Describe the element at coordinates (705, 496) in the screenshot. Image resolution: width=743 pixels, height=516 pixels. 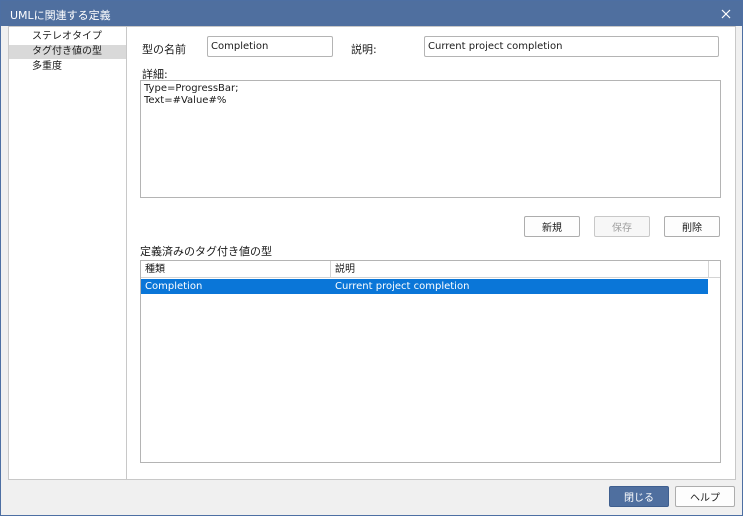
I see `help-button: ヘルプ` at that location.